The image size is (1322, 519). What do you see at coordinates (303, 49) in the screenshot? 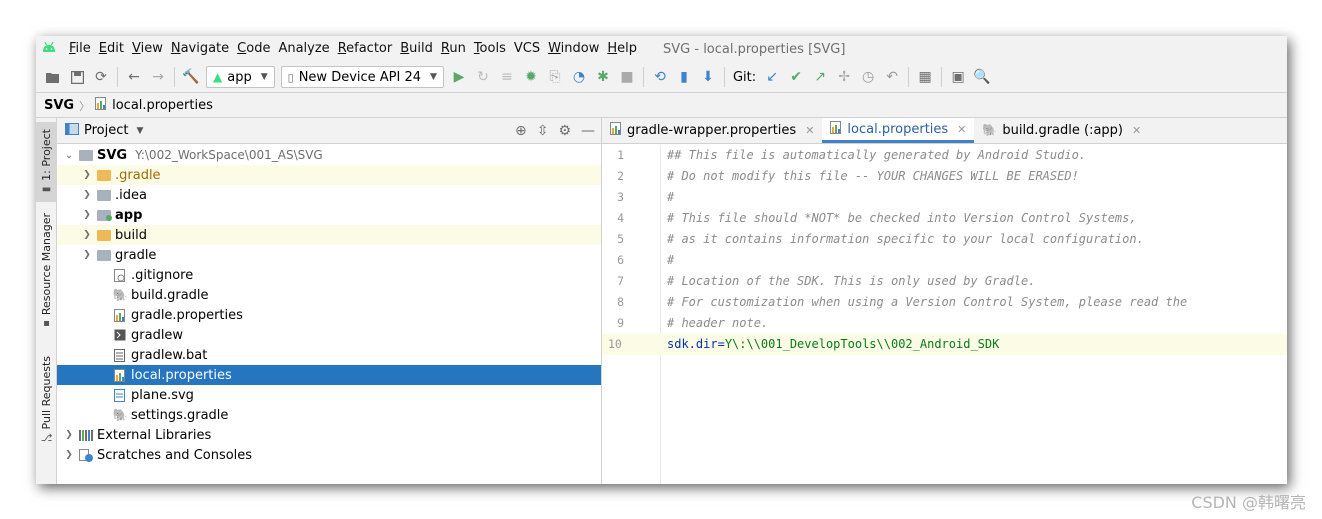
I see `menu-item-analyze: Analyze` at bounding box center [303, 49].